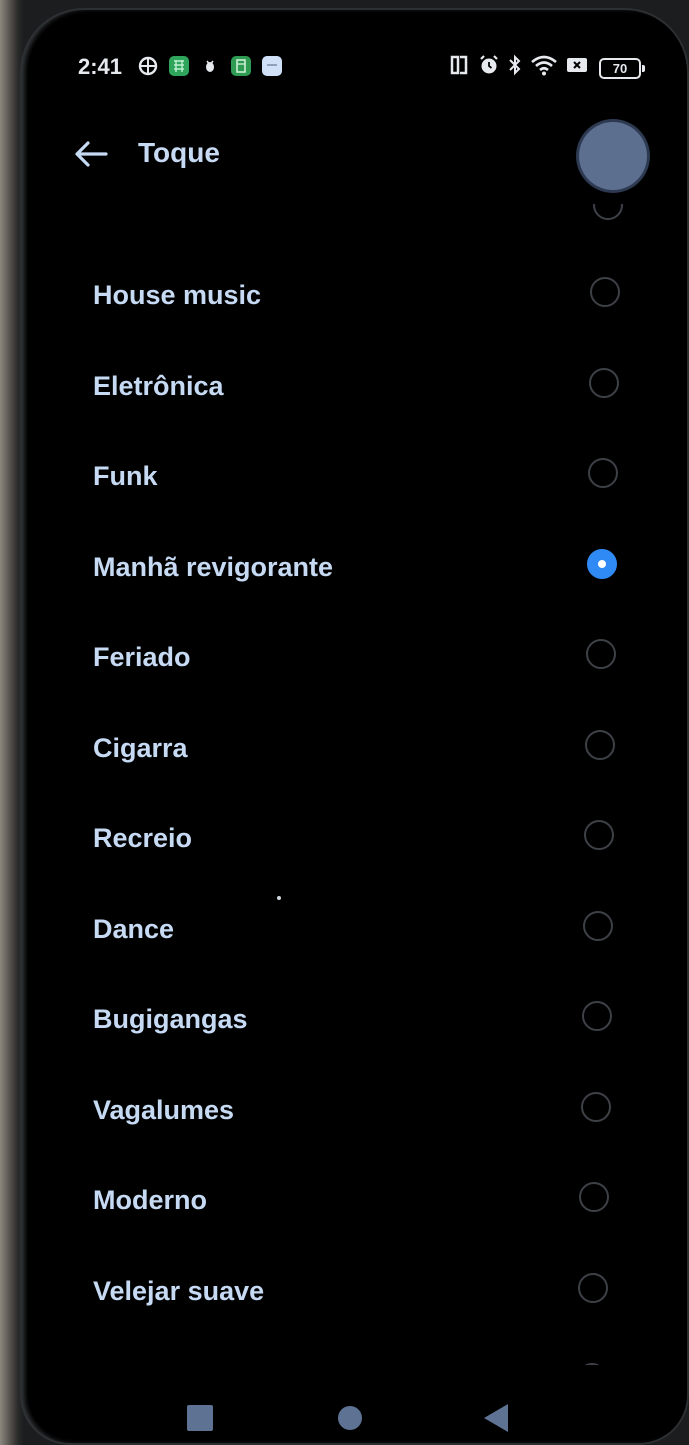  Describe the element at coordinates (143, 838) in the screenshot. I see `ringtone-label: Recreio` at that location.